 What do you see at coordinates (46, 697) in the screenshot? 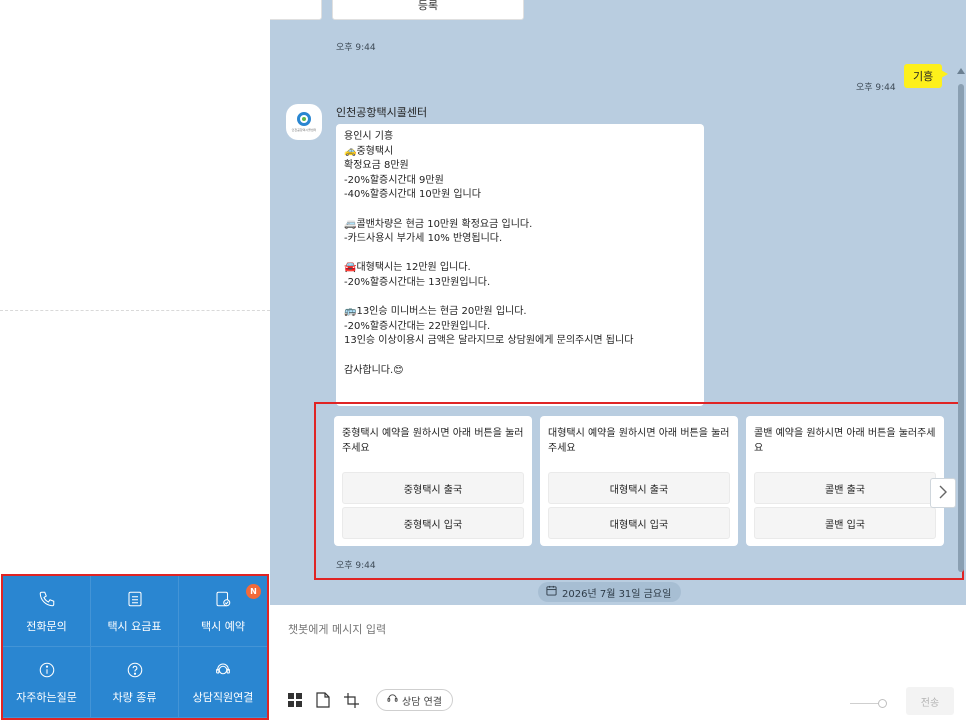
I see `quick-menu-label: 자주하는질문` at bounding box center [46, 697].